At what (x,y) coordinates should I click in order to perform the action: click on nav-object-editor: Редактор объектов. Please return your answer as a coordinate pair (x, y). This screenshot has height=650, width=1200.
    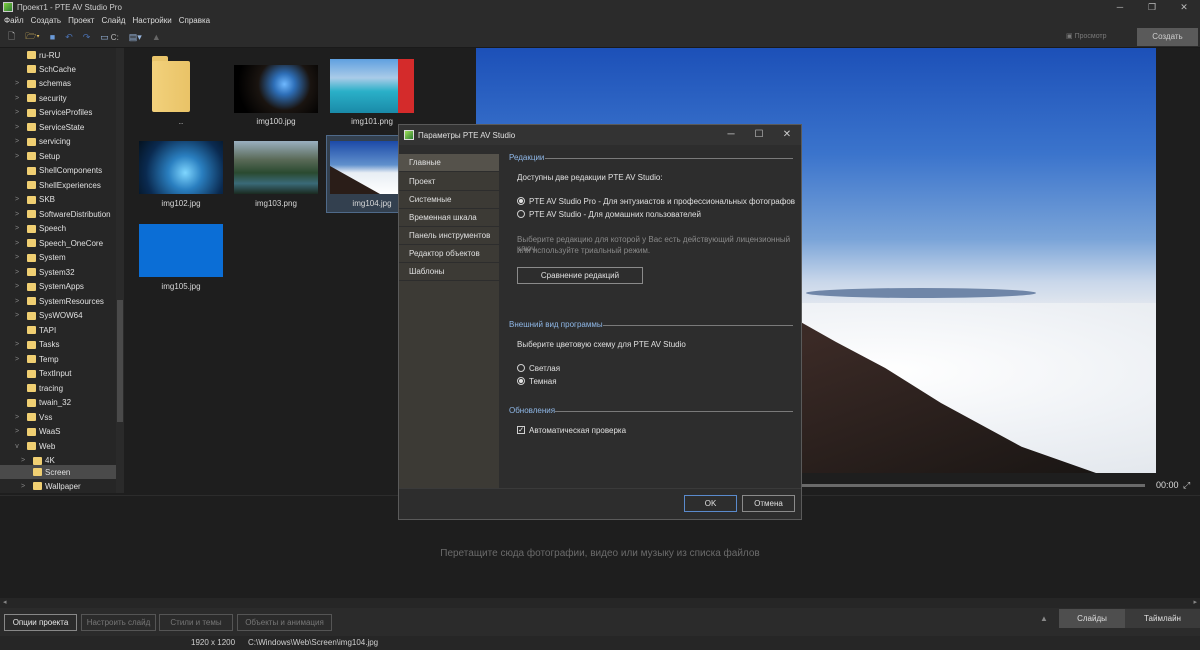
    Looking at the image, I should click on (449, 254).